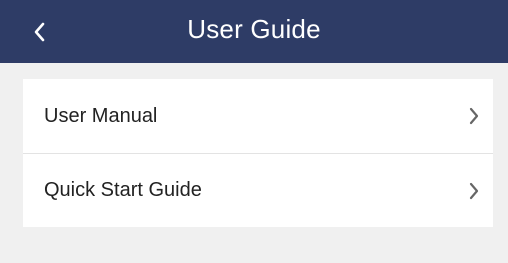 The width and height of the screenshot is (508, 263). I want to click on menu-item-label: User Manual, so click(101, 115).